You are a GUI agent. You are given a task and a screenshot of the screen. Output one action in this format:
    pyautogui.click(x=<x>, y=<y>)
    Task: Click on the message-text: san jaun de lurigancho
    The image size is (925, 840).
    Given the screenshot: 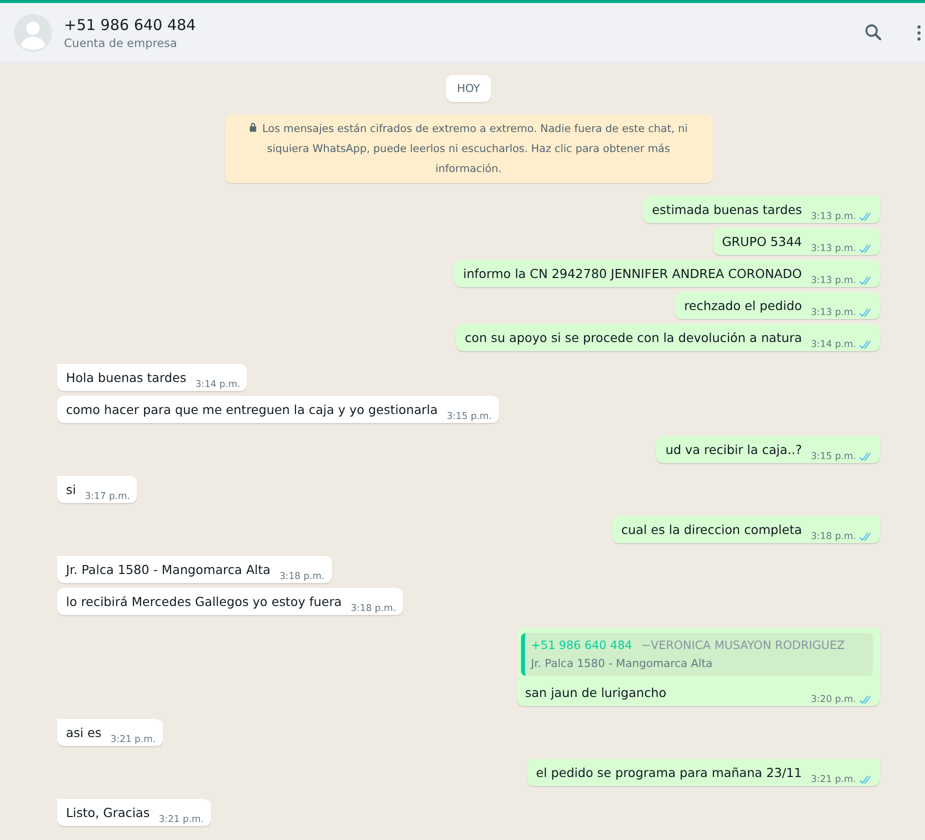 What is the action you would take?
    pyautogui.click(x=595, y=693)
    